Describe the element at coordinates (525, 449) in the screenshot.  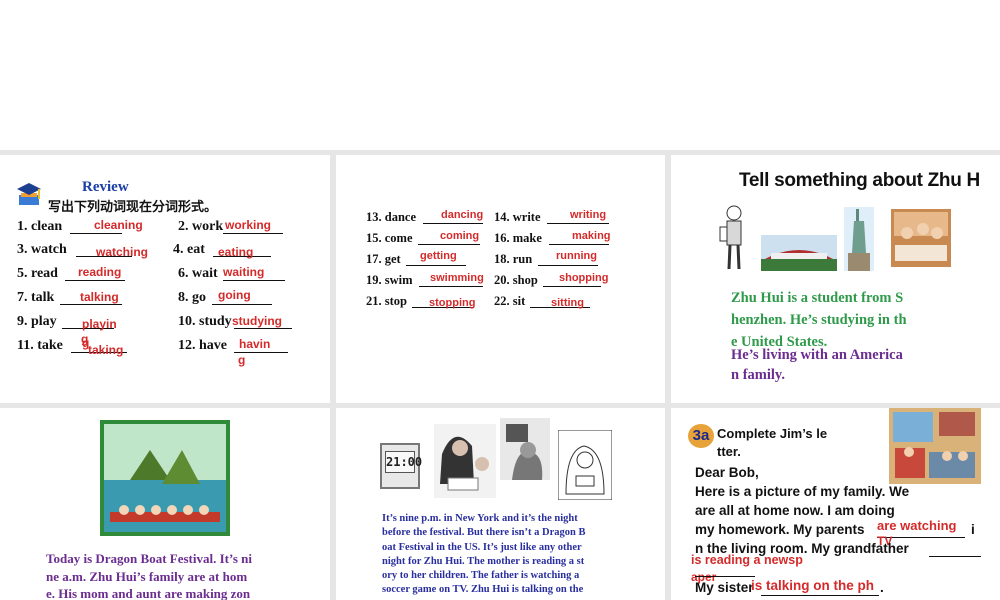
I see `father-watching-tv-photo` at that location.